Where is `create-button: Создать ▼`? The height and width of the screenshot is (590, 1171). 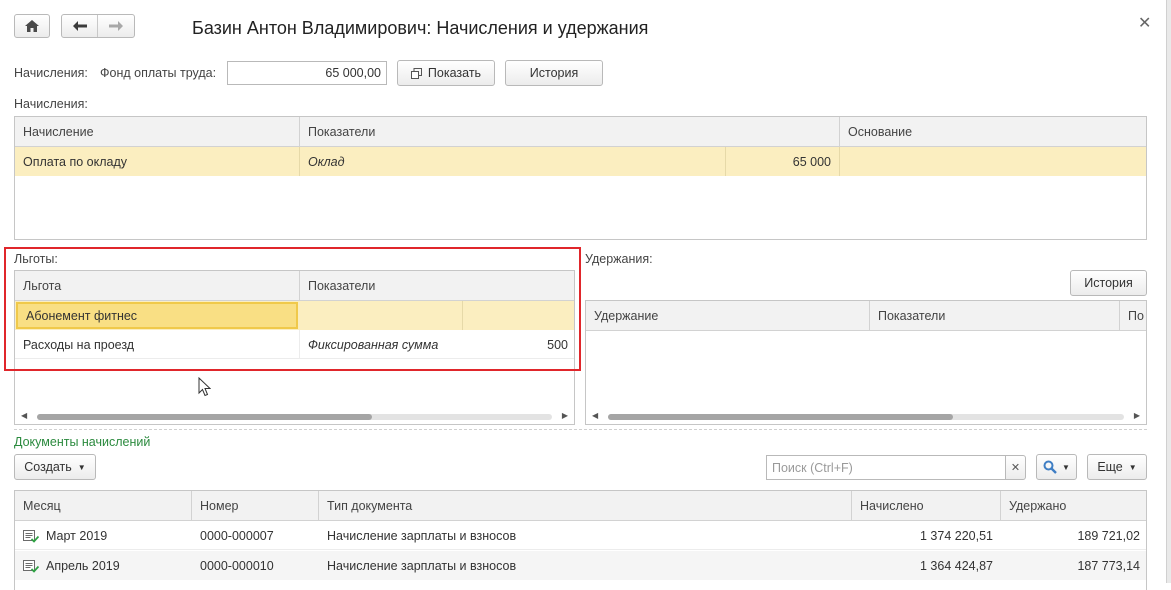
create-button: Создать ▼ is located at coordinates (55, 467).